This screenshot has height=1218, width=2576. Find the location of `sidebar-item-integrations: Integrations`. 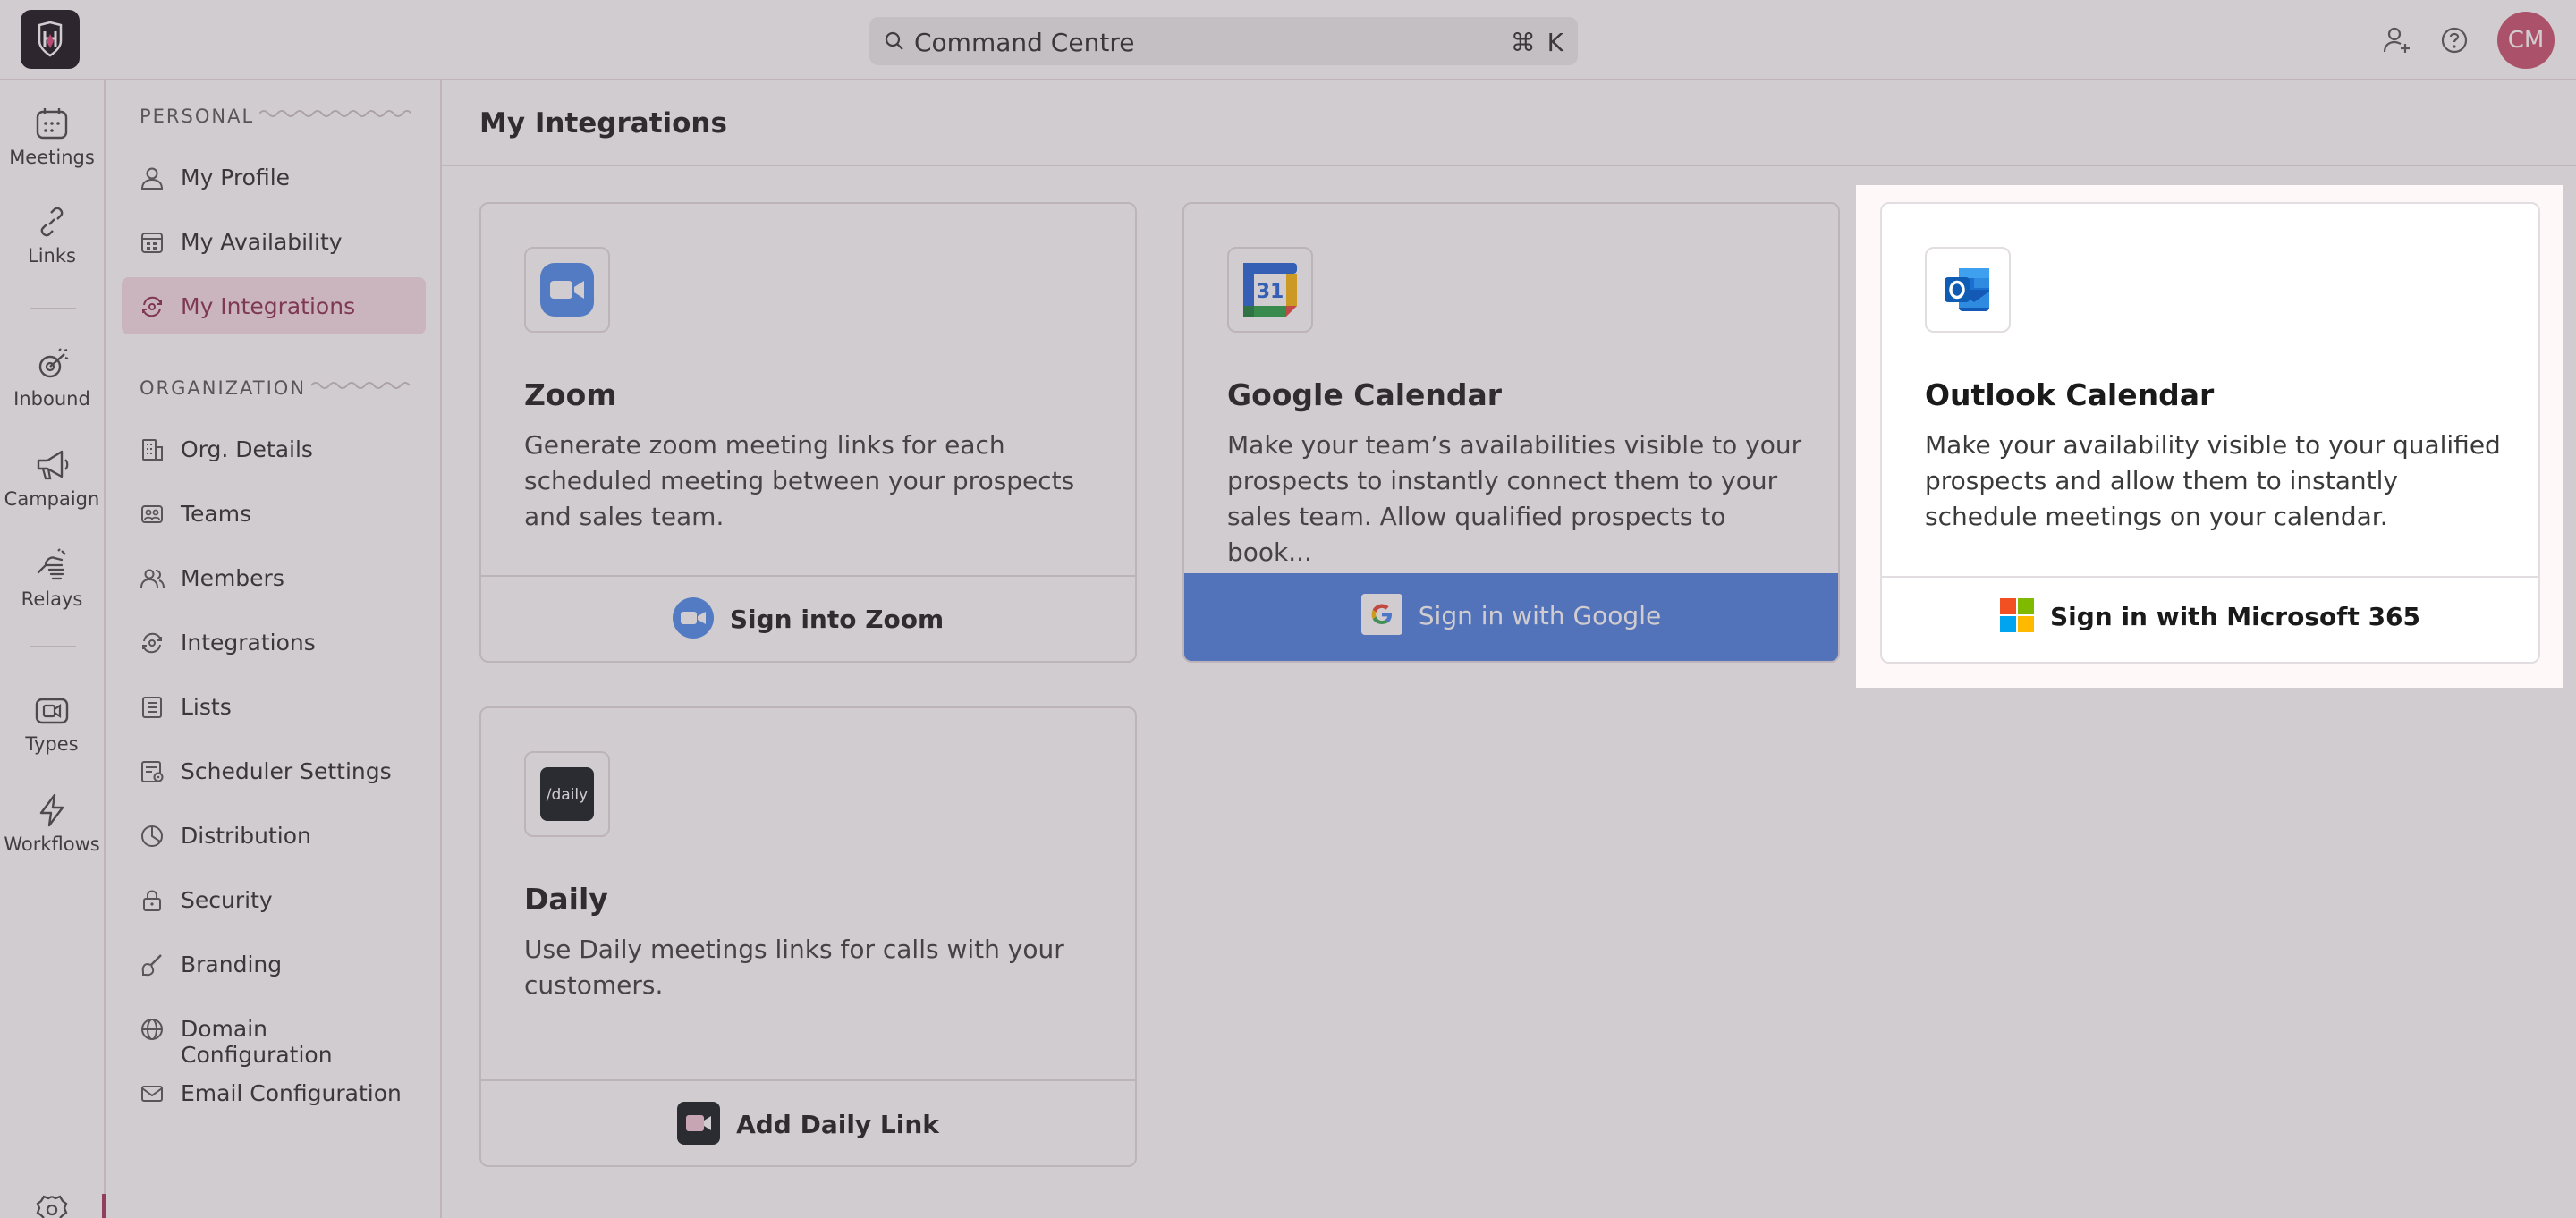

sidebar-item-integrations: Integrations is located at coordinates (274, 642).